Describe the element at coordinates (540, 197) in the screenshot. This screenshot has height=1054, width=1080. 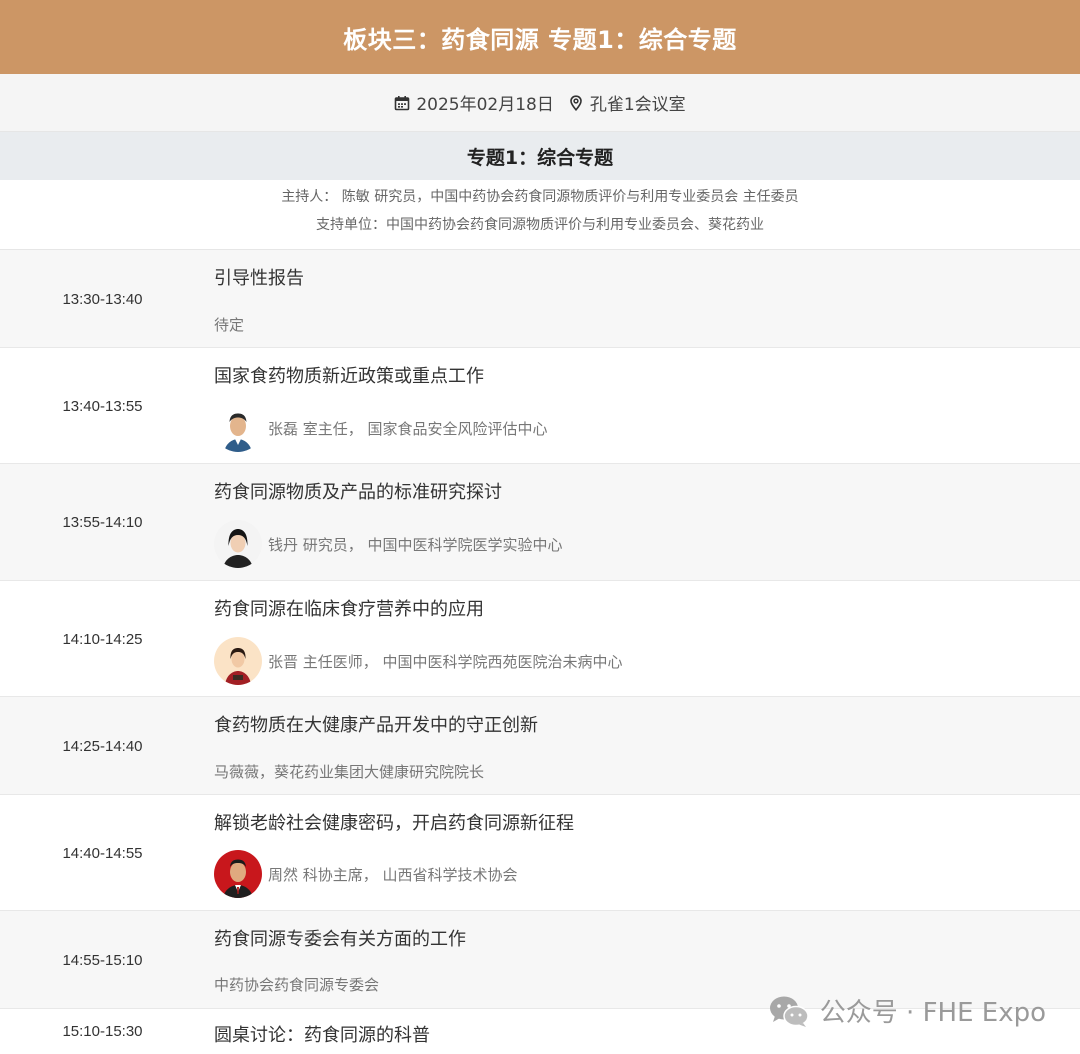
I see `host-line: 主持人： 陈敏 研究员，中国中药协会药食同源物质评价与利用专业委员会 主任委员` at that location.